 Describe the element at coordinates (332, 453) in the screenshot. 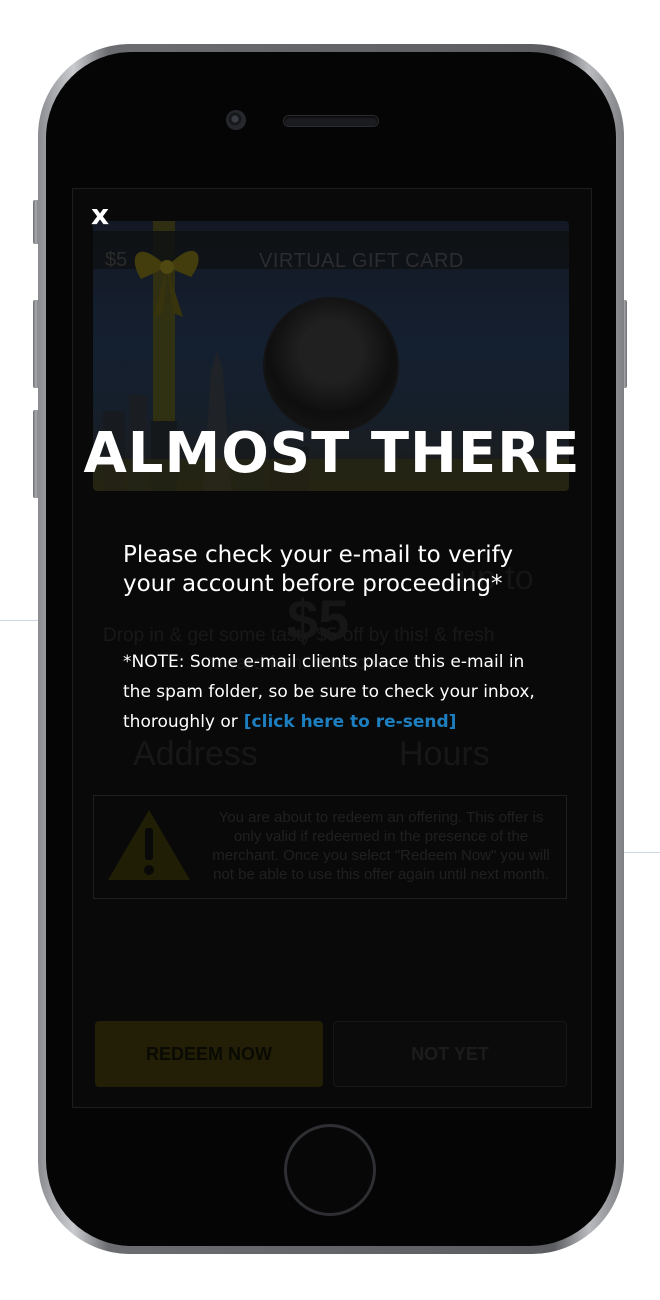

I see `modal-title: ALMOST THERE` at that location.